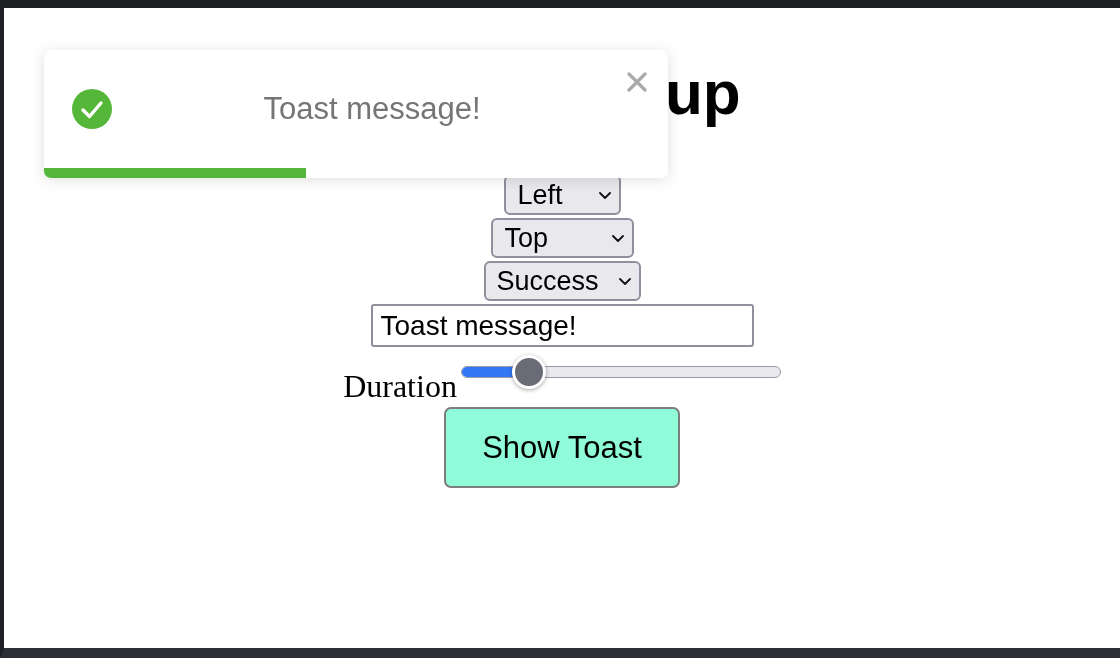 The height and width of the screenshot is (658, 1120). Describe the element at coordinates (400, 386) in the screenshot. I see `duration-label: Duration` at that location.